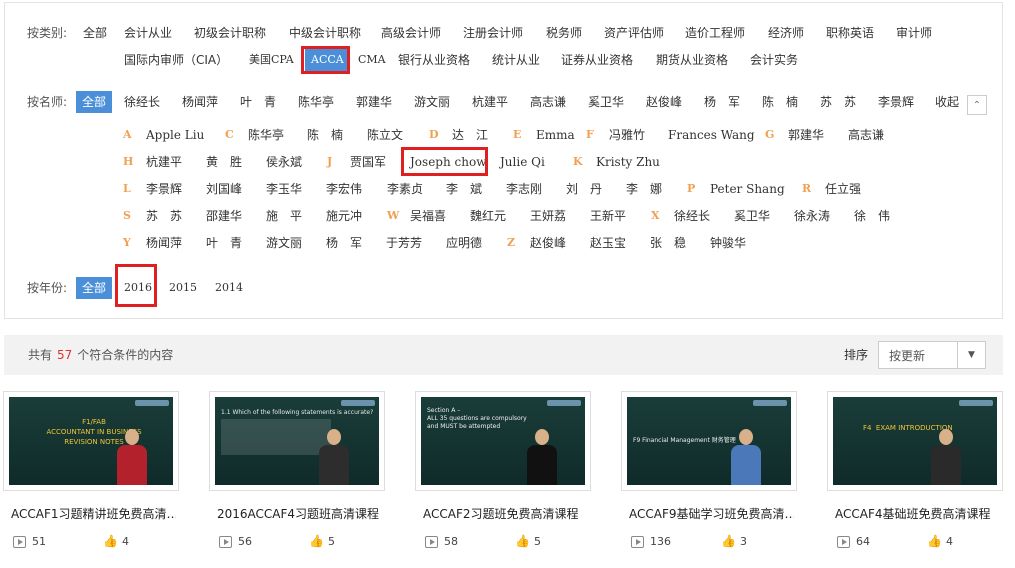 Image resolution: width=1015 pixels, height=568 pixels. What do you see at coordinates (752, 216) in the screenshot?
I see `teacher-name: 奚卫华` at bounding box center [752, 216].